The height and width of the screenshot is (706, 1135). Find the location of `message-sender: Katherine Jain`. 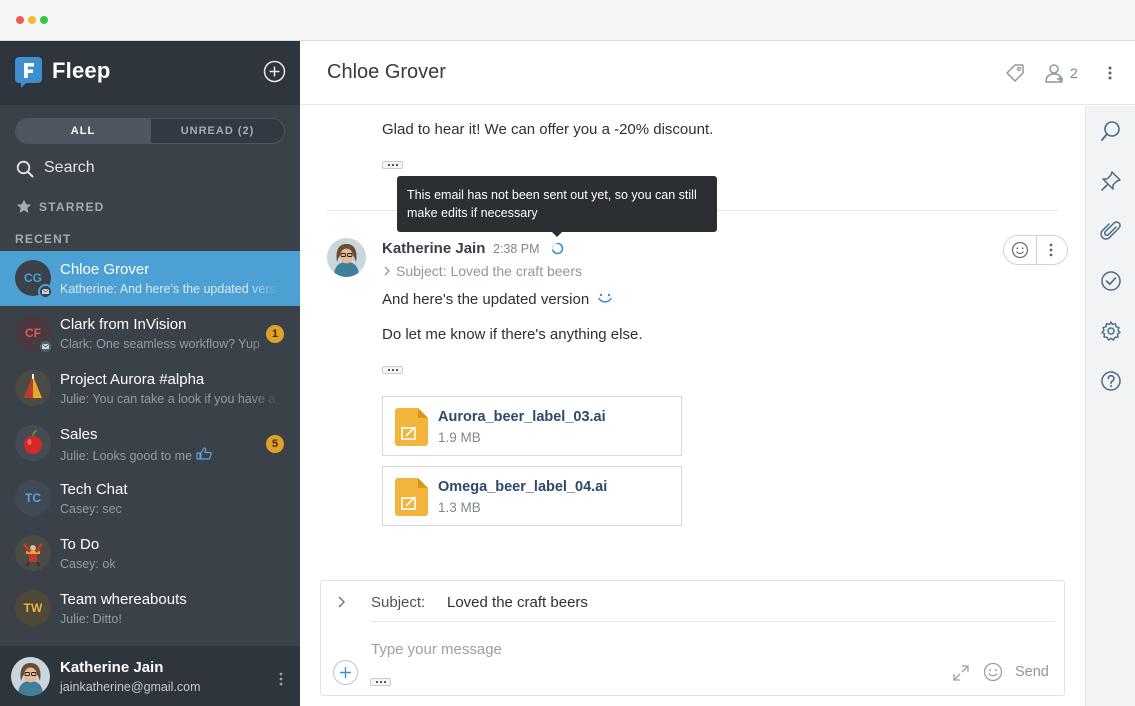

message-sender: Katherine Jain is located at coordinates (434, 248).